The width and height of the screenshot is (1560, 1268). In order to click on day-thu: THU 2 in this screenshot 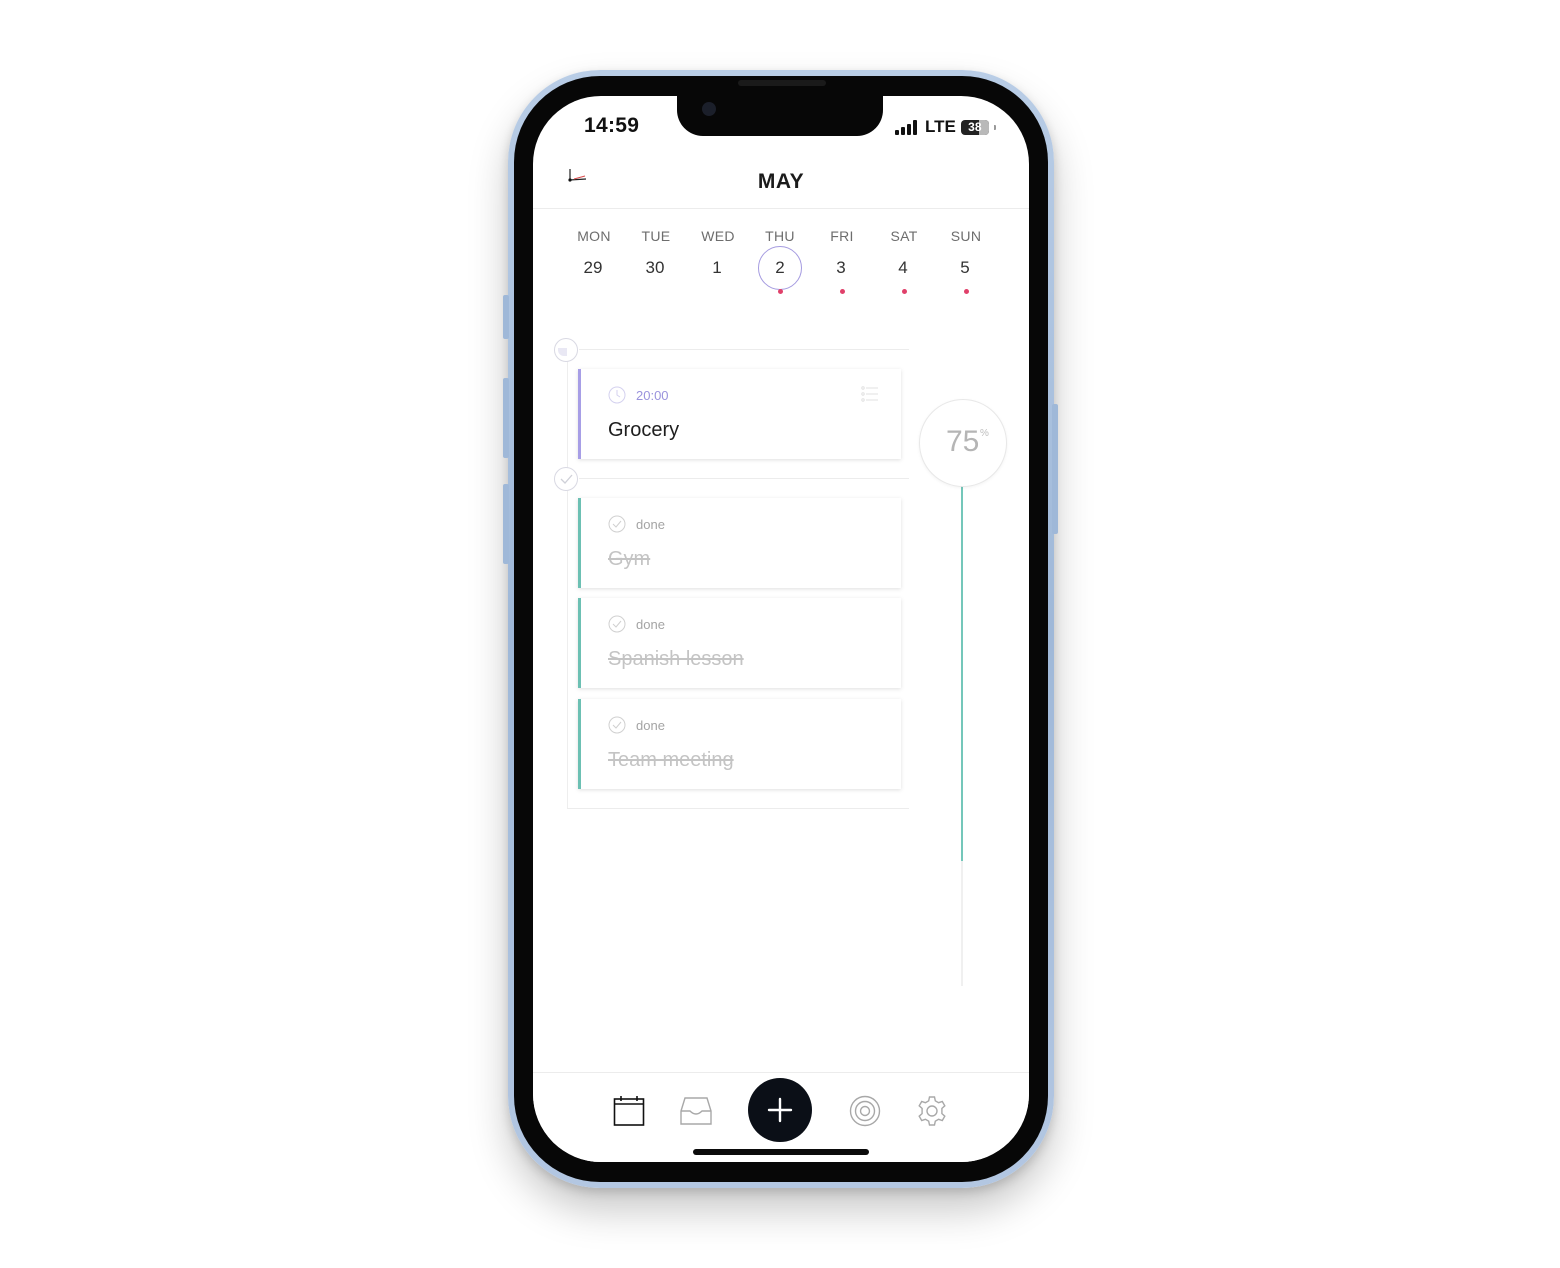, I will do `click(780, 261)`.